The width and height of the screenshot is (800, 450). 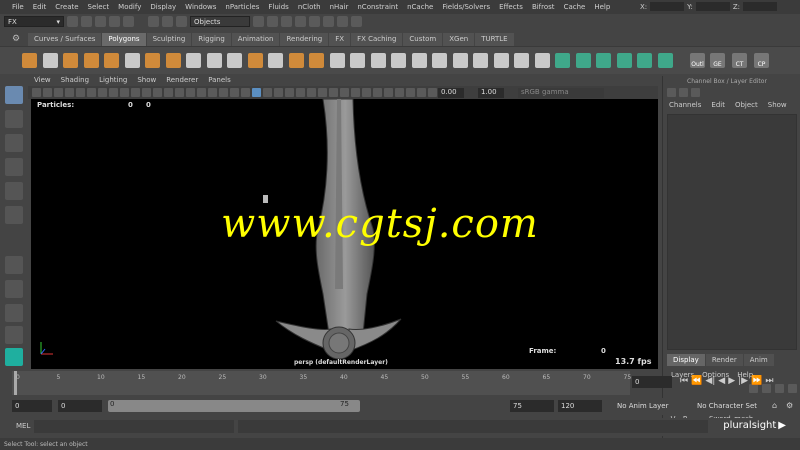 I want to click on select-handles-icon, so click(x=258, y=21).